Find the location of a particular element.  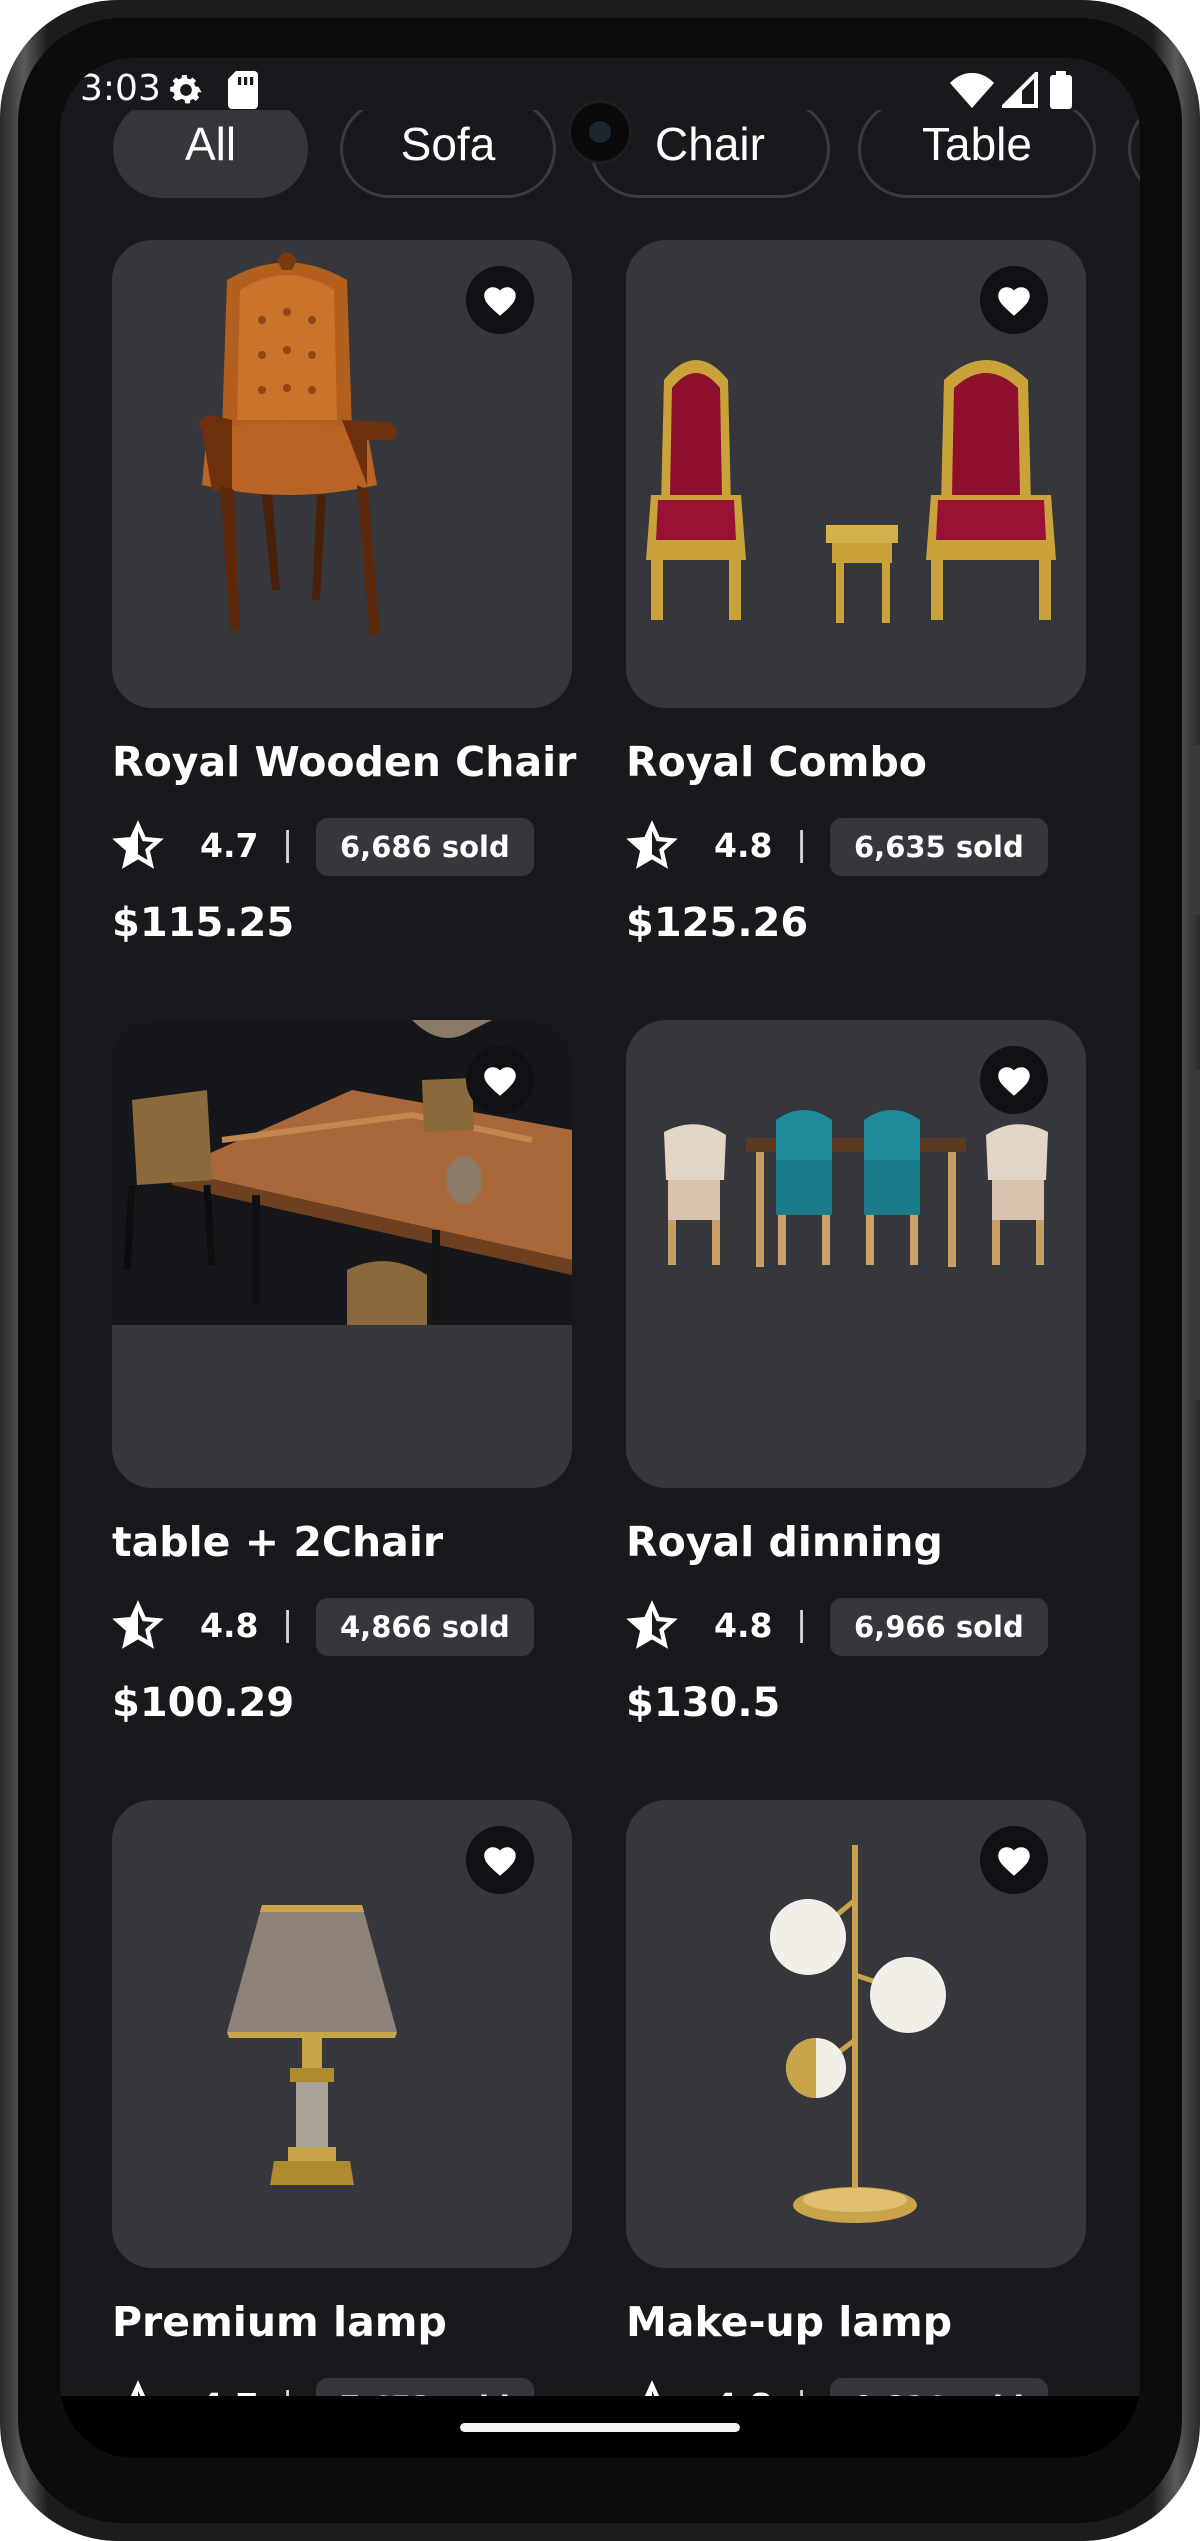

home-gesture-handle is located at coordinates (600, 2427).